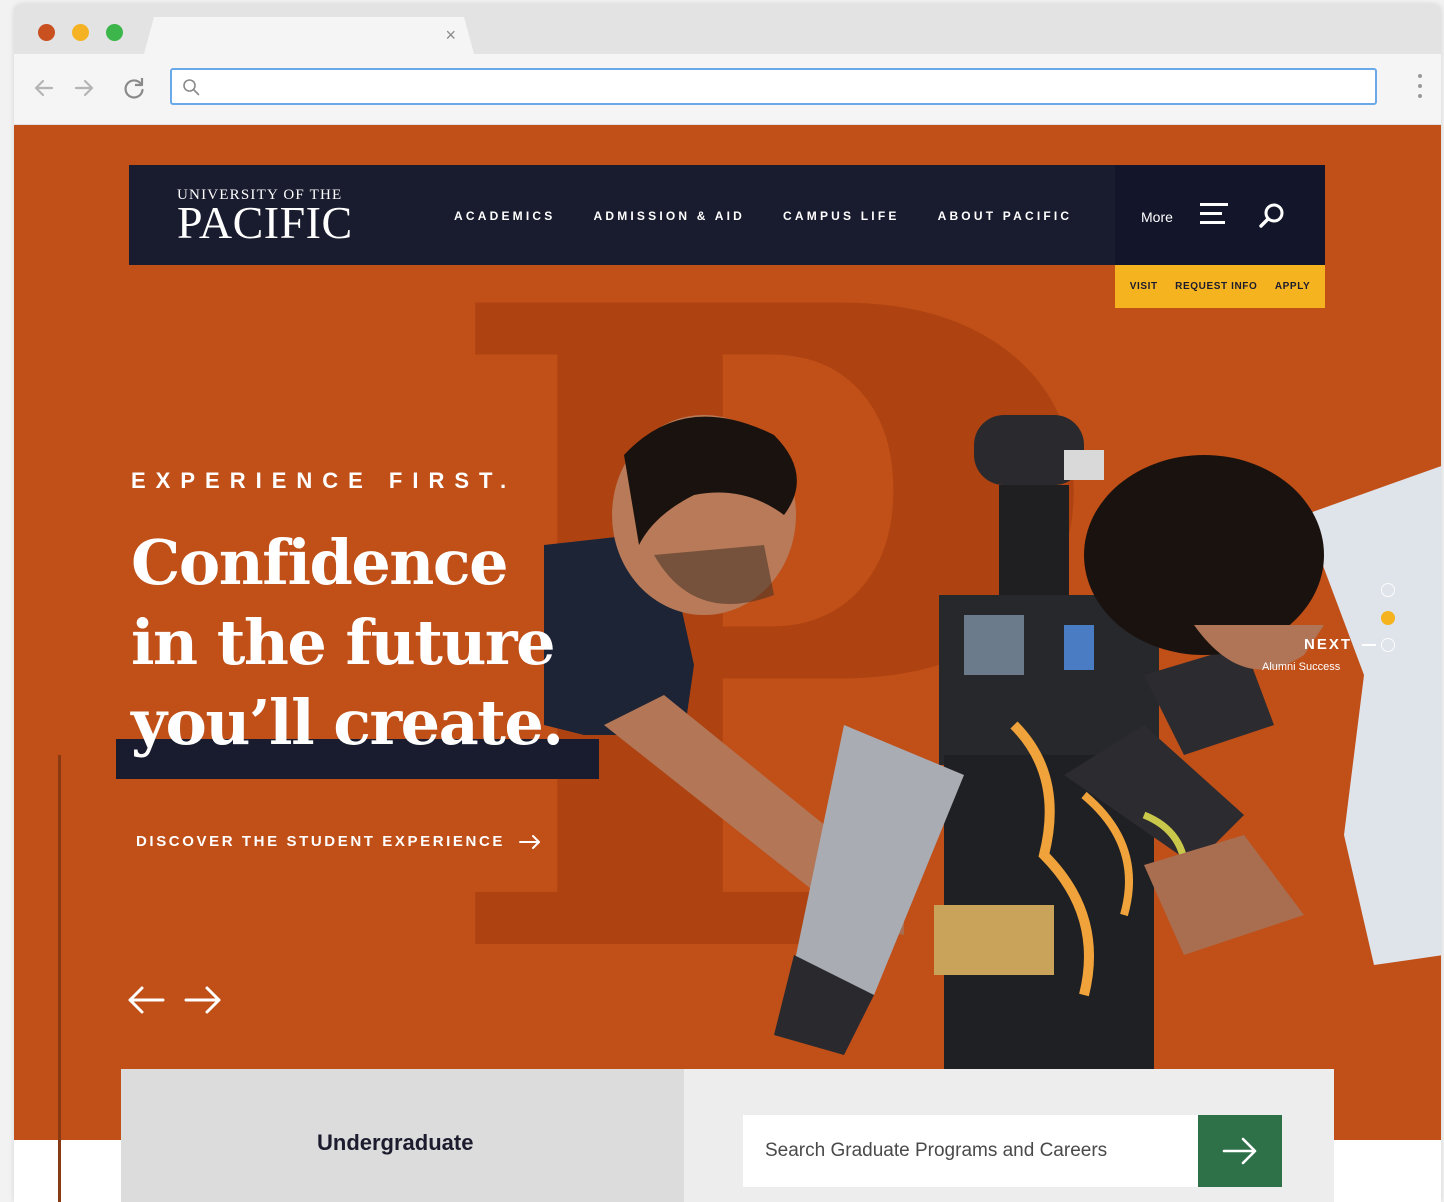  Describe the element at coordinates (970, 1151) in the screenshot. I see `graduate-search-input` at that location.